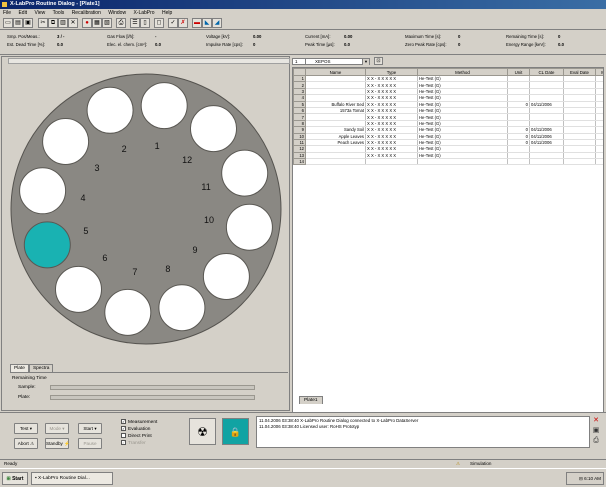 The width and height of the screenshot is (606, 487). What do you see at coordinates (596, 421) in the screenshot?
I see `clear-log-icon: ✕` at bounding box center [596, 421].